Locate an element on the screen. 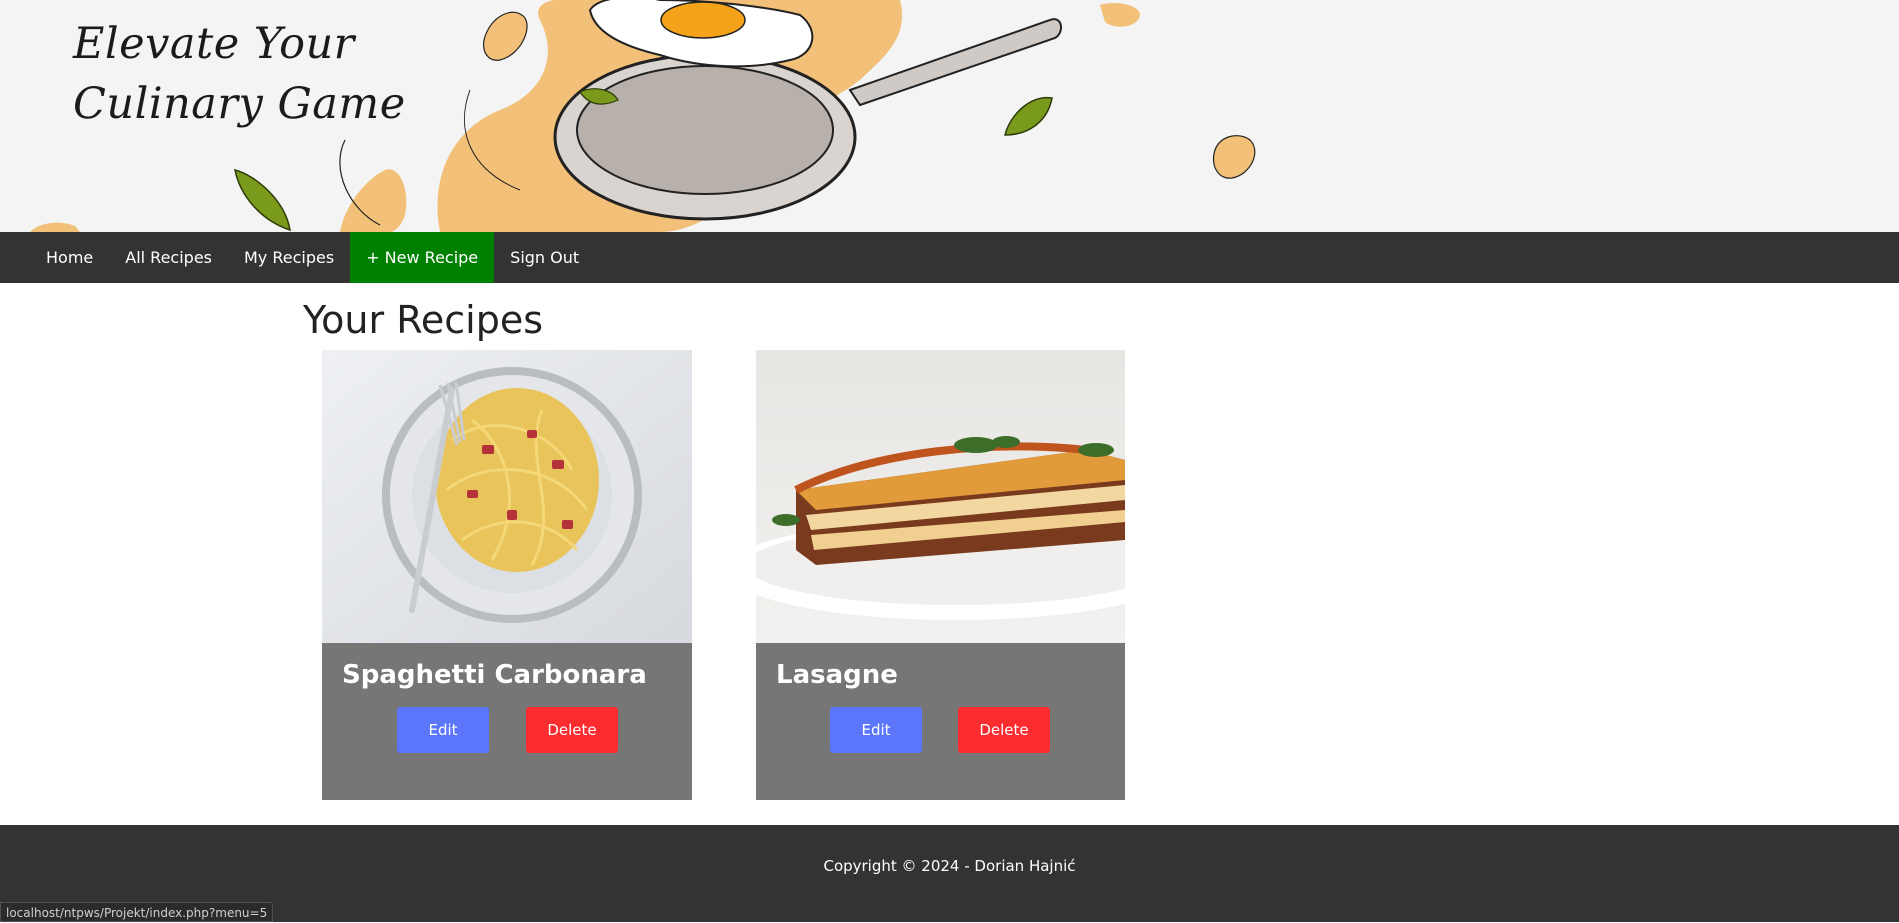  footer: Copyright © 2024 - Dorian Hajnić is located at coordinates (949, 873).